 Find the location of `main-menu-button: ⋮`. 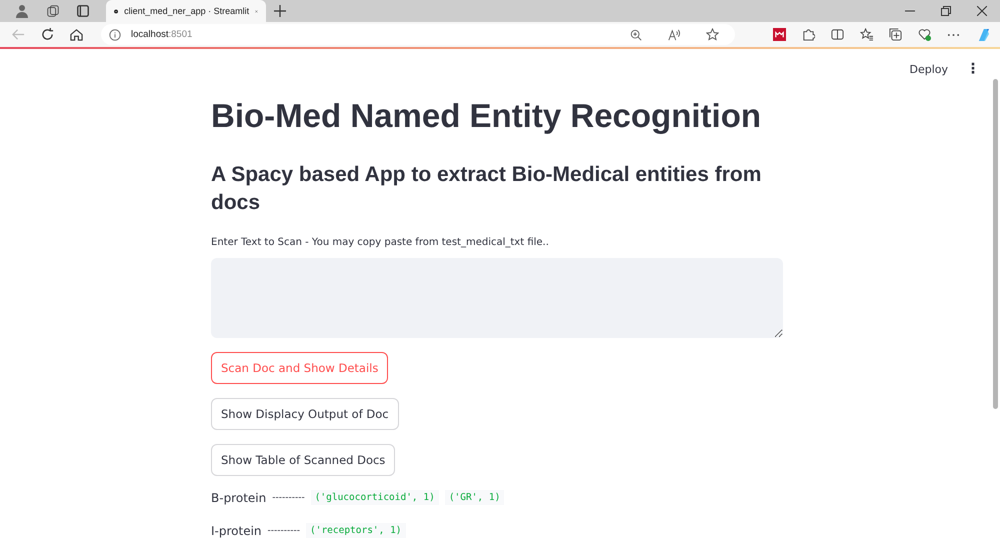

main-menu-button: ⋮ is located at coordinates (973, 69).